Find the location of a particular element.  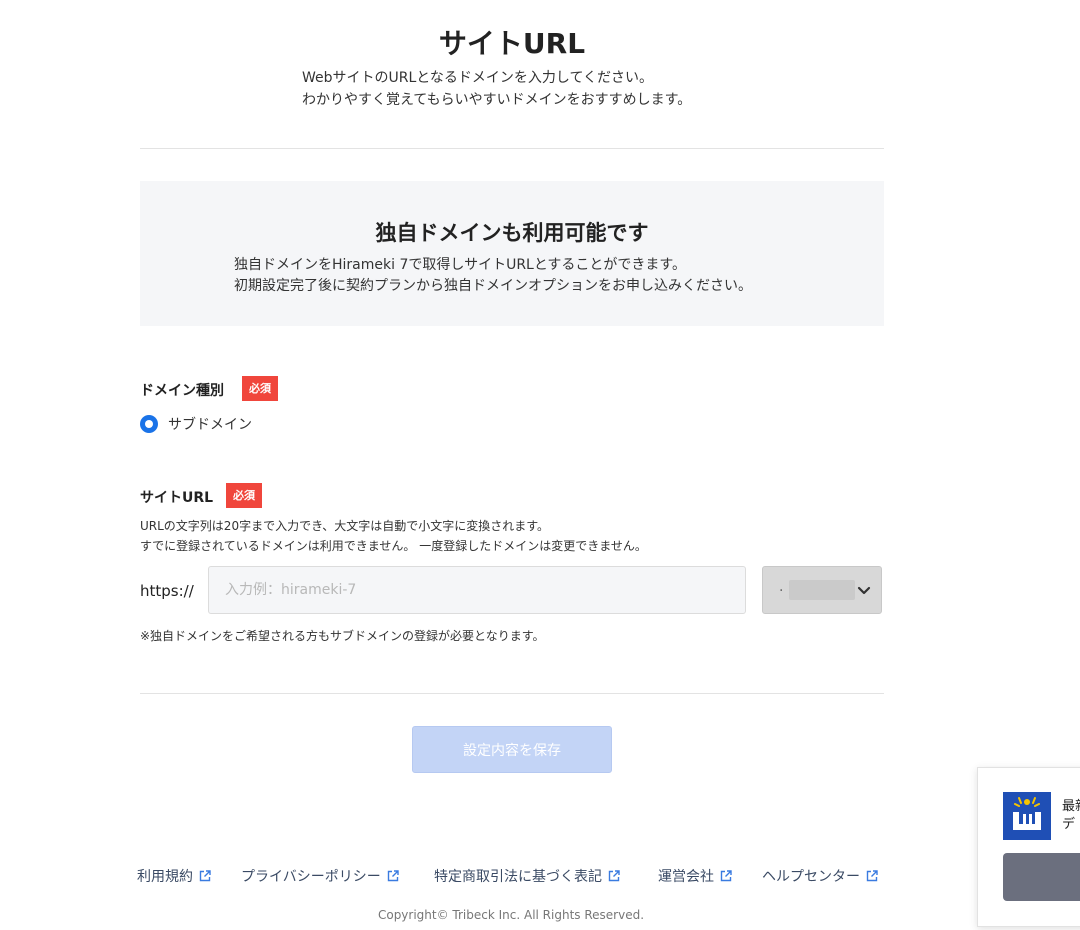

divider-top is located at coordinates (512, 148).